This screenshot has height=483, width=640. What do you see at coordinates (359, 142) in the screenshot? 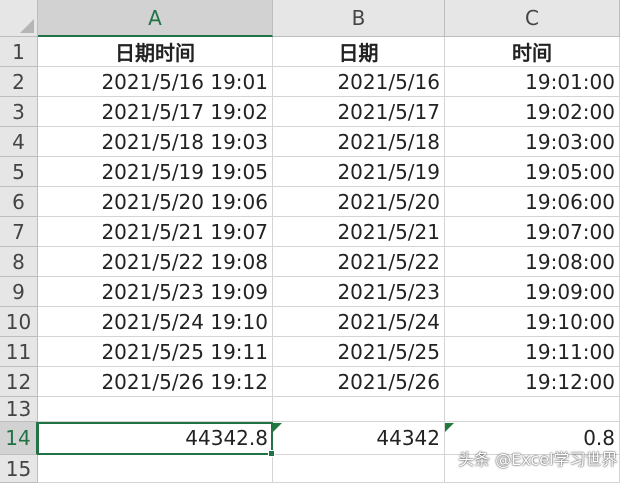
I see `cell-b4: 2021/5/18` at bounding box center [359, 142].